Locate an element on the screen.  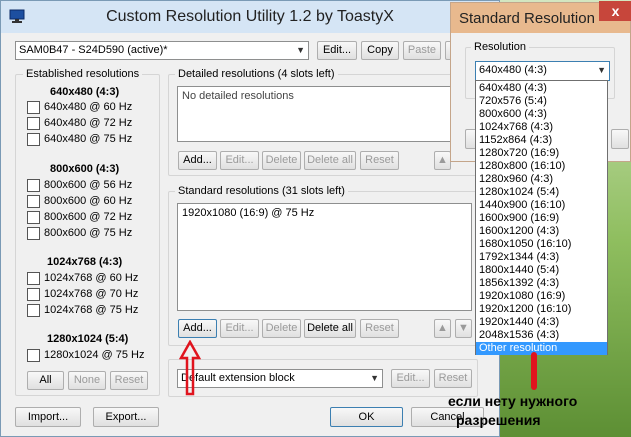
all-button: All is located at coordinates (45, 380).